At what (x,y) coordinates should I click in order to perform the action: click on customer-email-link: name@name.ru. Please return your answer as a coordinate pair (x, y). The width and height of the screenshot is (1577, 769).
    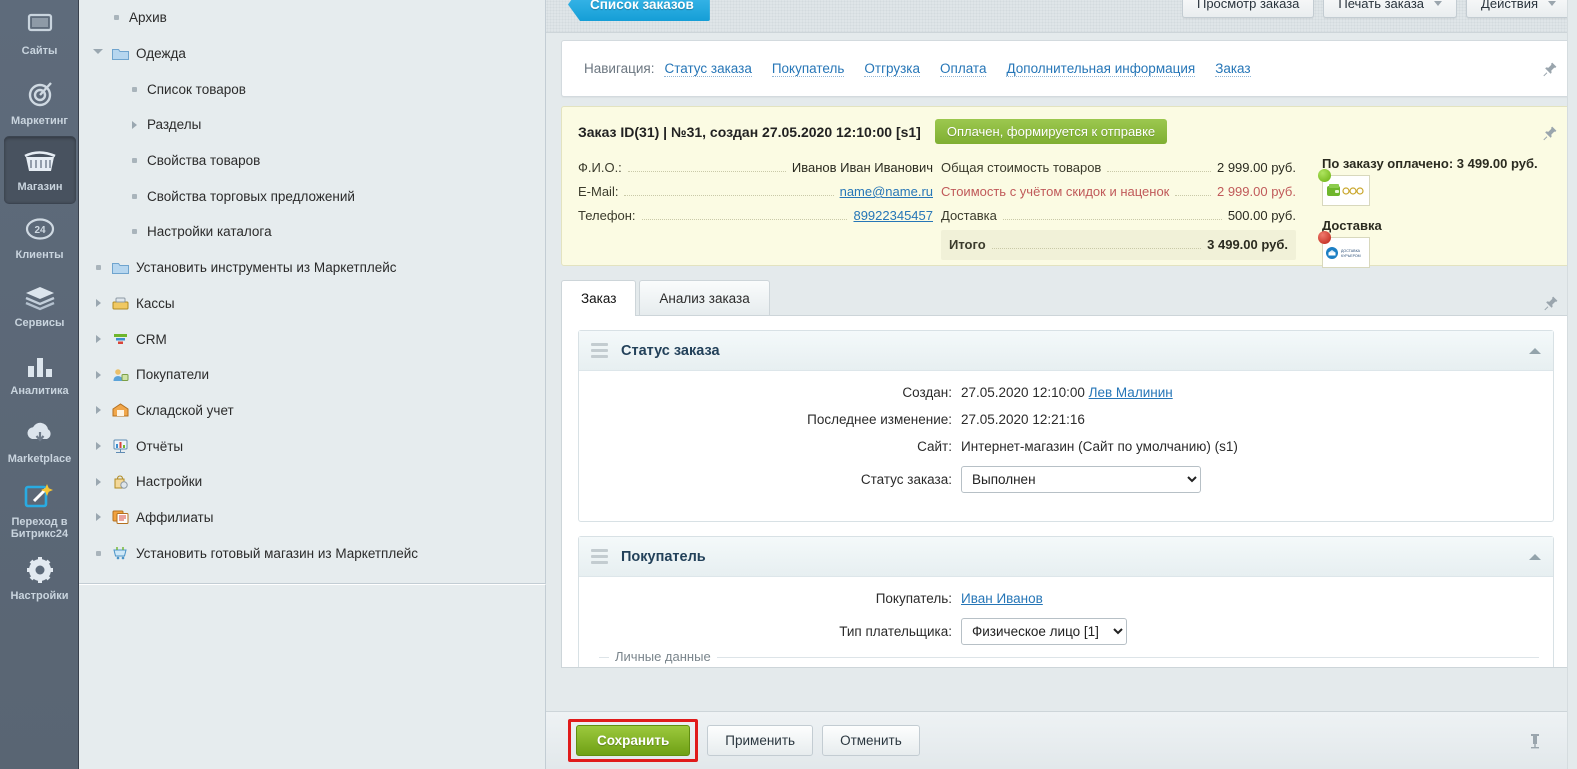
    Looking at the image, I should click on (886, 191).